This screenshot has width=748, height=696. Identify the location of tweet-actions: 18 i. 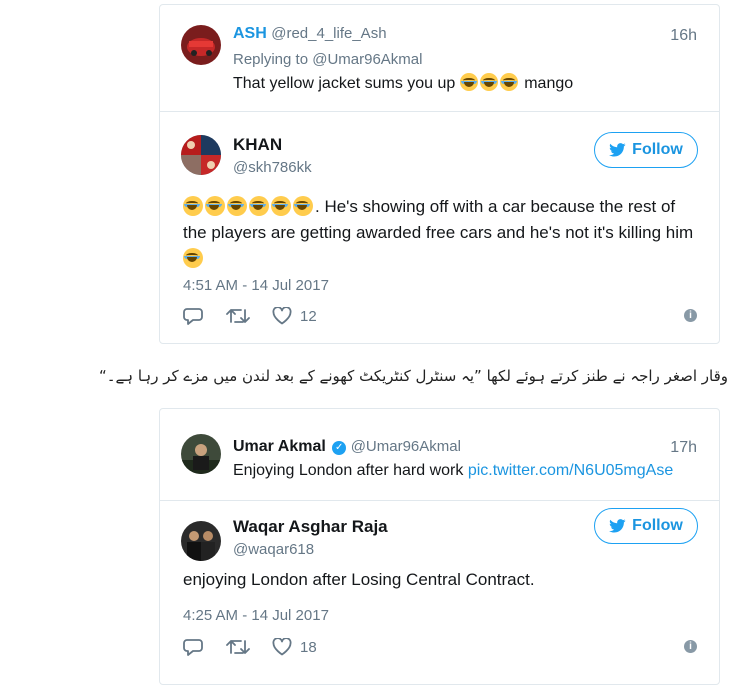
(440, 649).